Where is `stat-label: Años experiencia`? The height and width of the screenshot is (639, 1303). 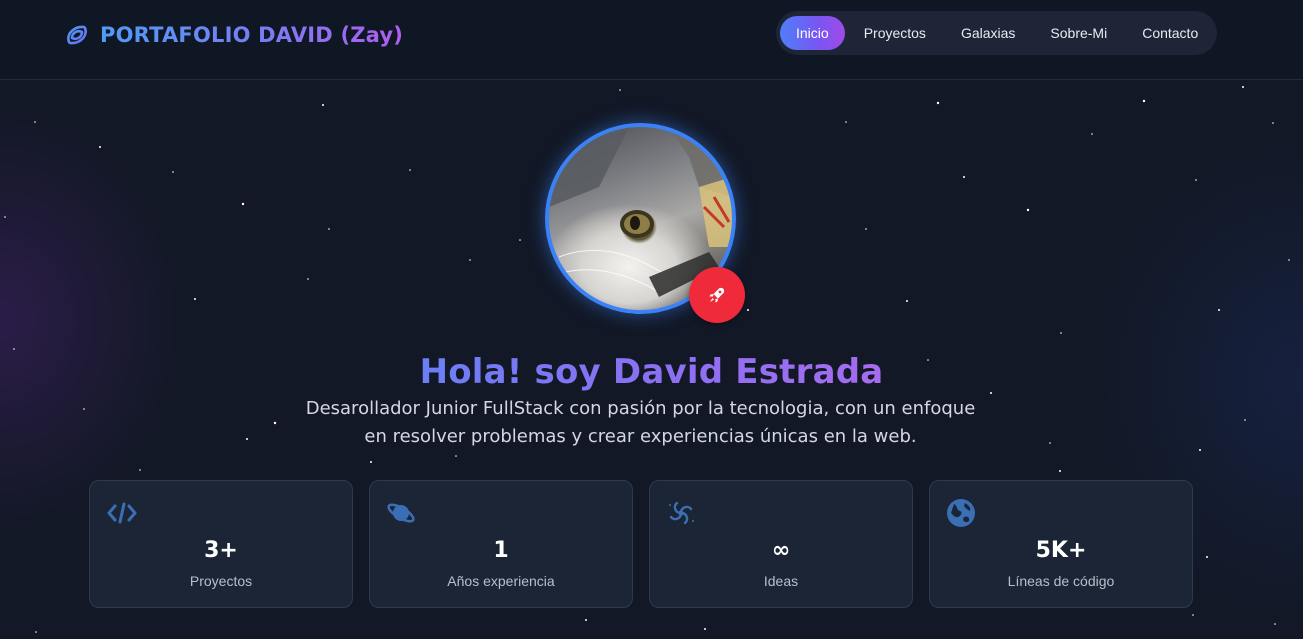 stat-label: Años experiencia is located at coordinates (501, 581).